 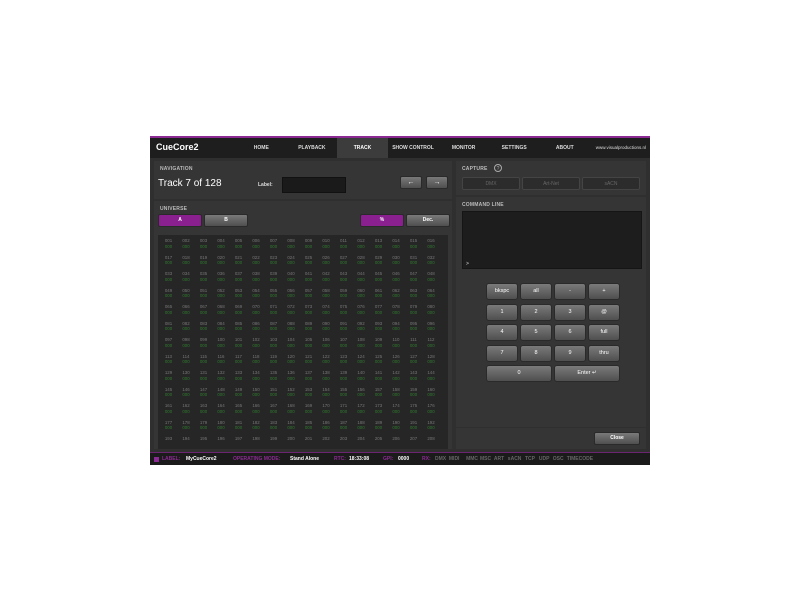 I want to click on at-key: @, so click(x=604, y=312).